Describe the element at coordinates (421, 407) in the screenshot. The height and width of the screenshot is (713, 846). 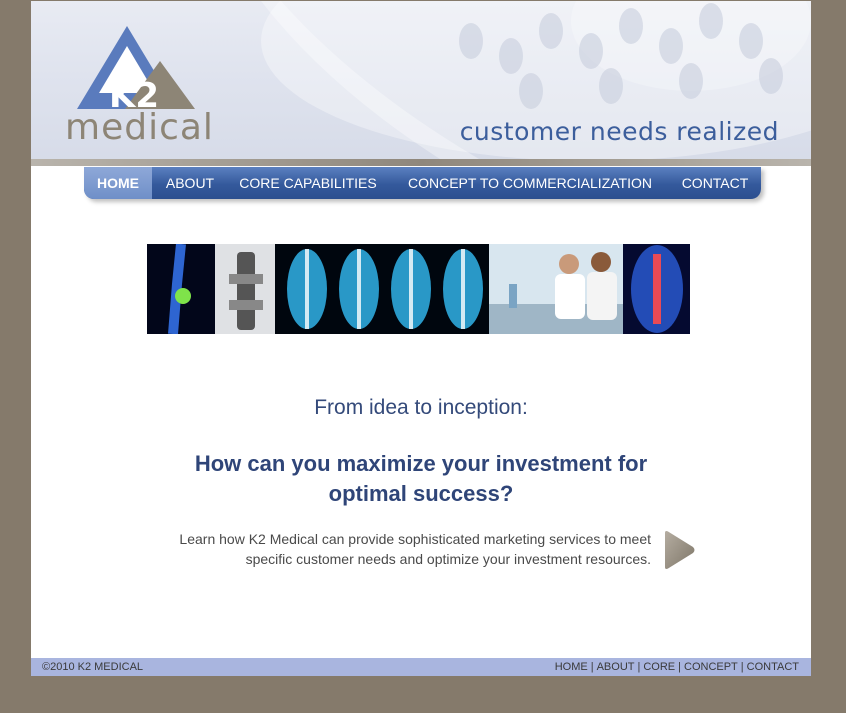
I see `headline: From idea to inception:` at that location.